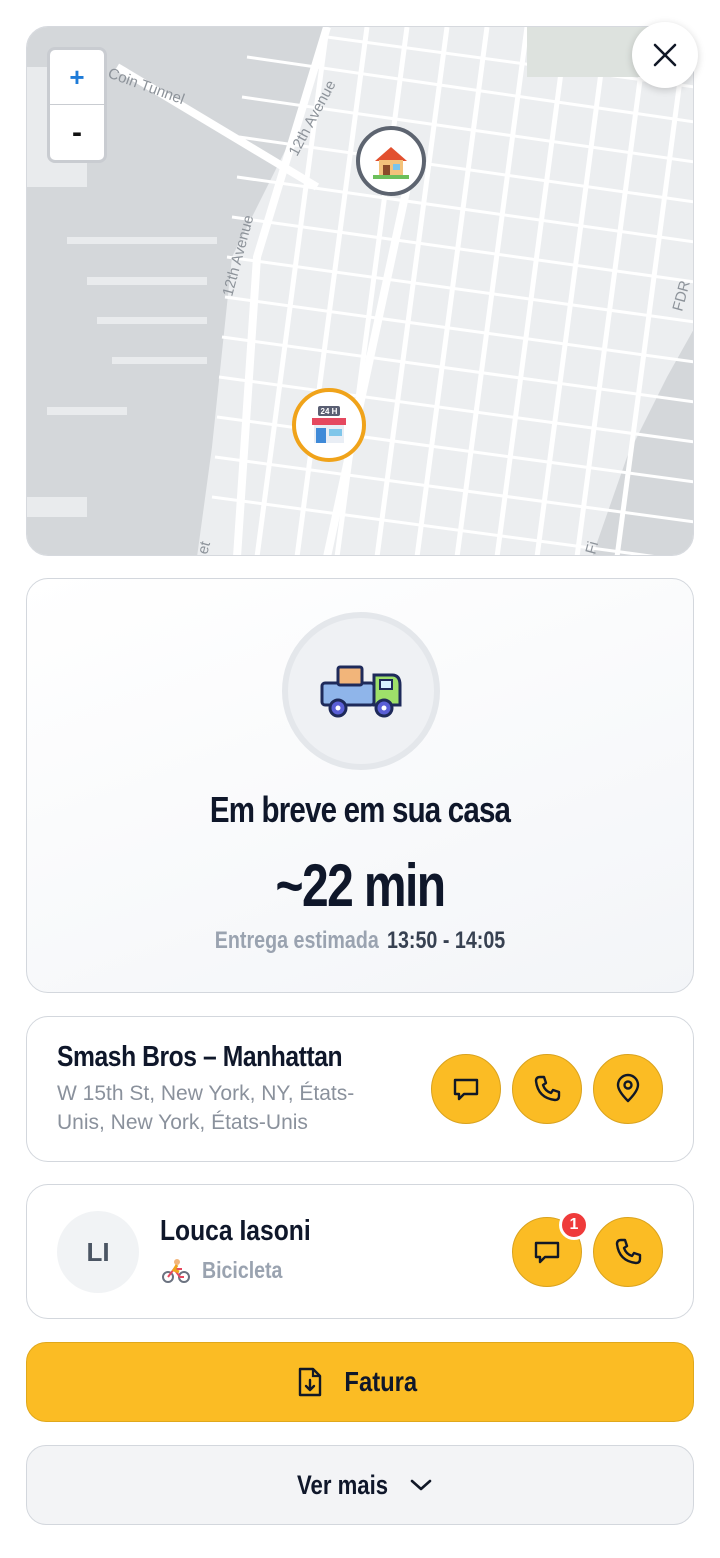  Describe the element at coordinates (77, 132) in the screenshot. I see `zoom-out-button: -` at that location.